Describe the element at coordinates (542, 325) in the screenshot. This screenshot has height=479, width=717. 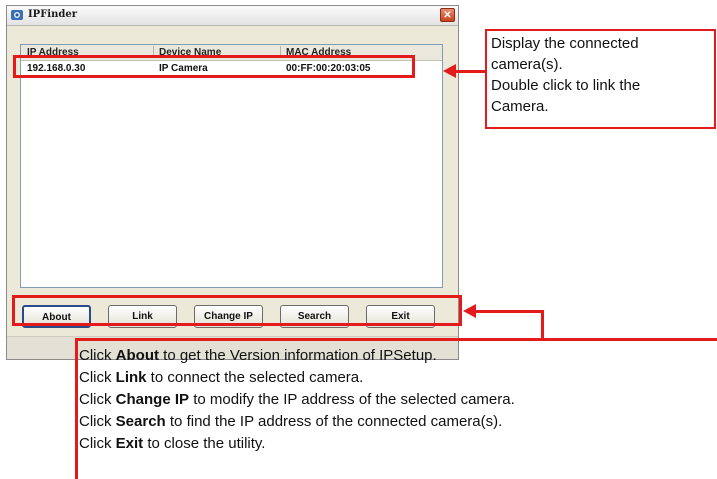
I see `bracket-vertical-right` at that location.